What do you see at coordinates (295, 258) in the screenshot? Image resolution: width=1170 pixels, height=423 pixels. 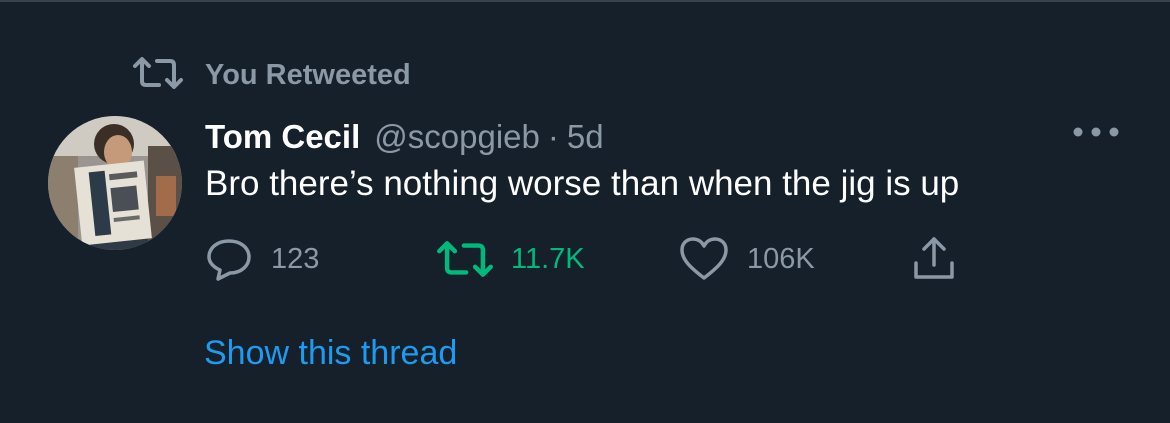 I see `reply-count: 123` at bounding box center [295, 258].